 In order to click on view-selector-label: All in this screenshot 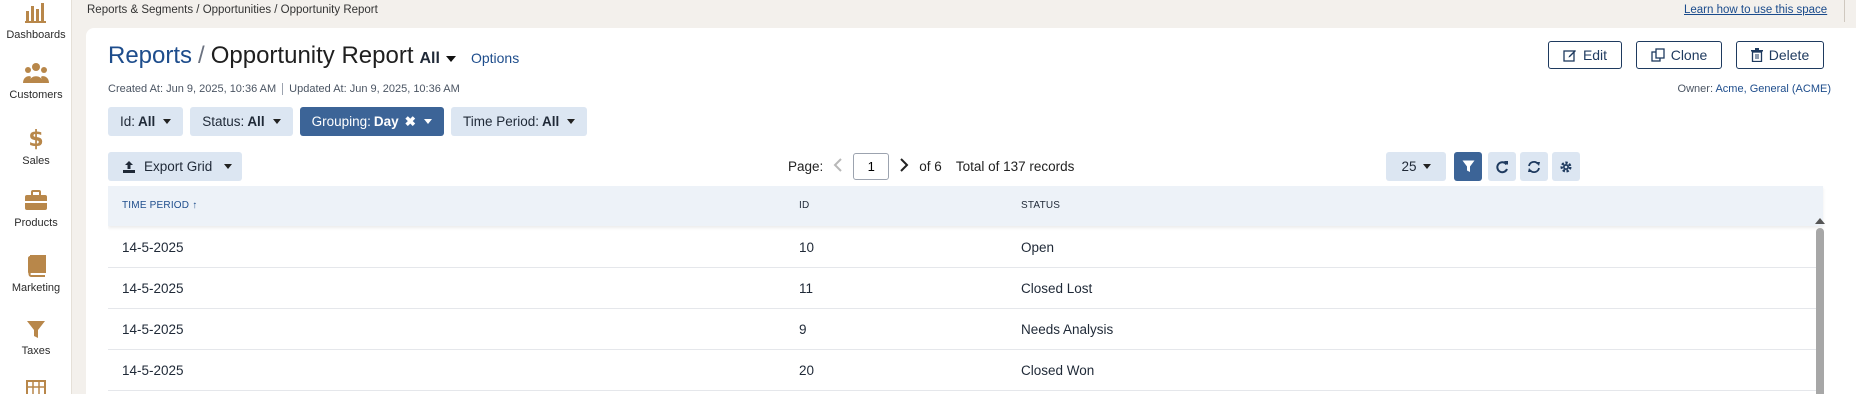, I will do `click(429, 58)`.